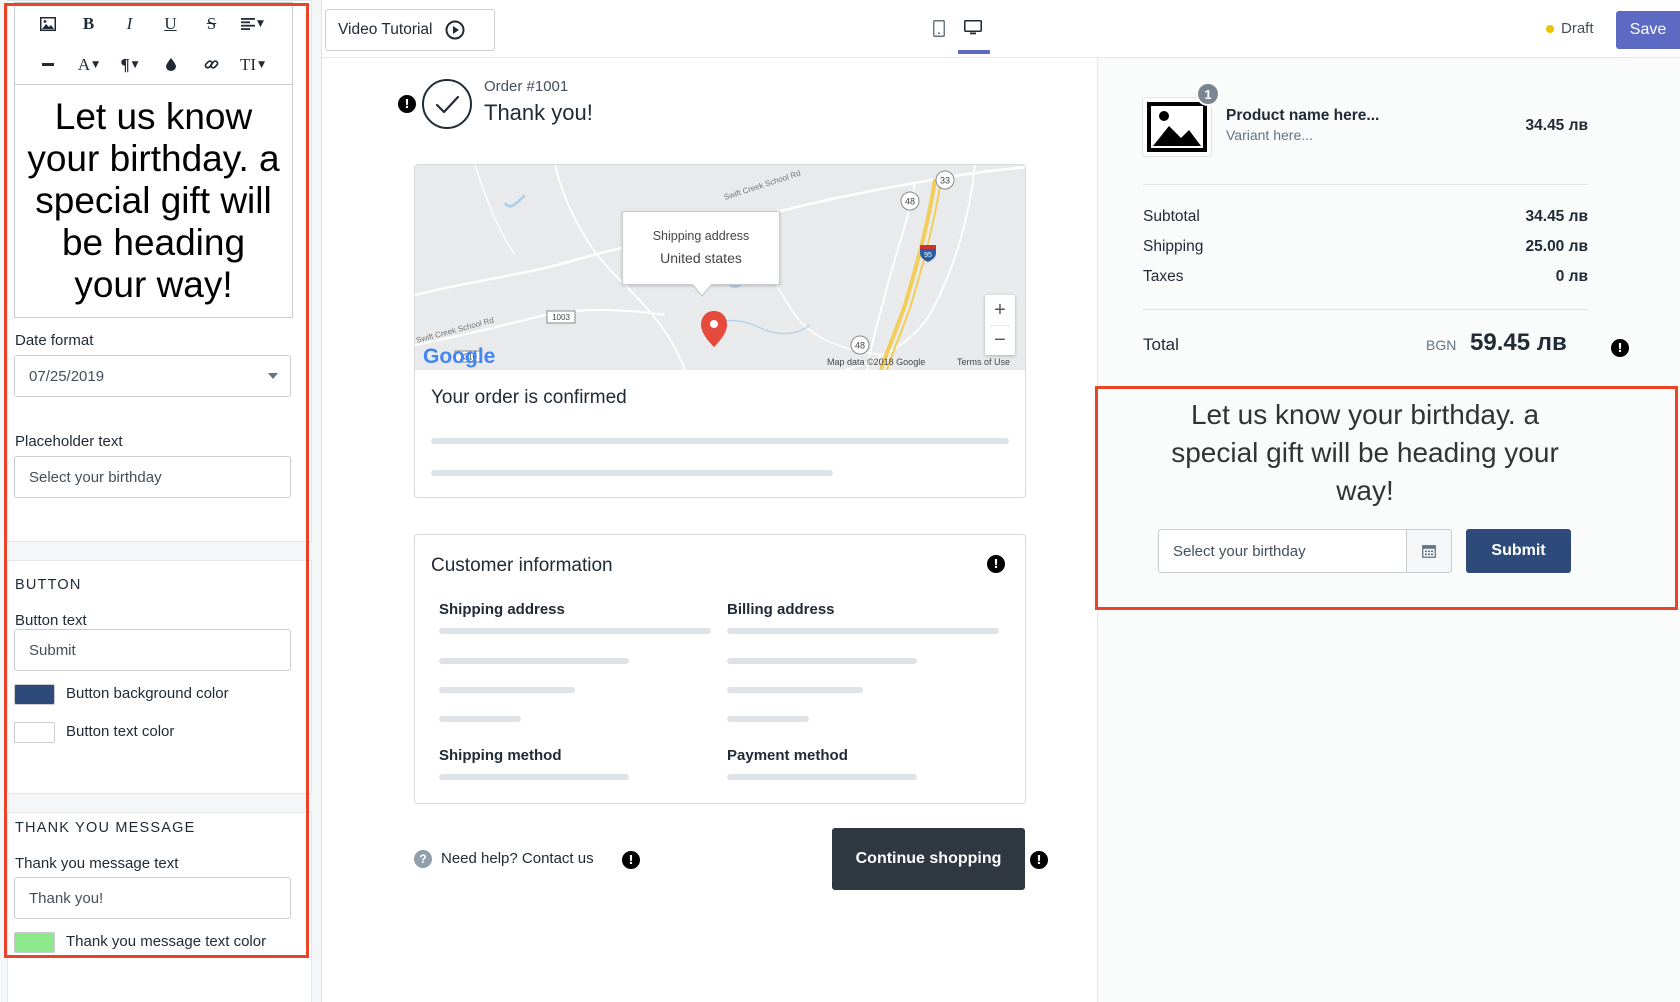 The image size is (1680, 1002). What do you see at coordinates (529, 397) in the screenshot?
I see `order-confirmed-title: Your order is confirmed` at bounding box center [529, 397].